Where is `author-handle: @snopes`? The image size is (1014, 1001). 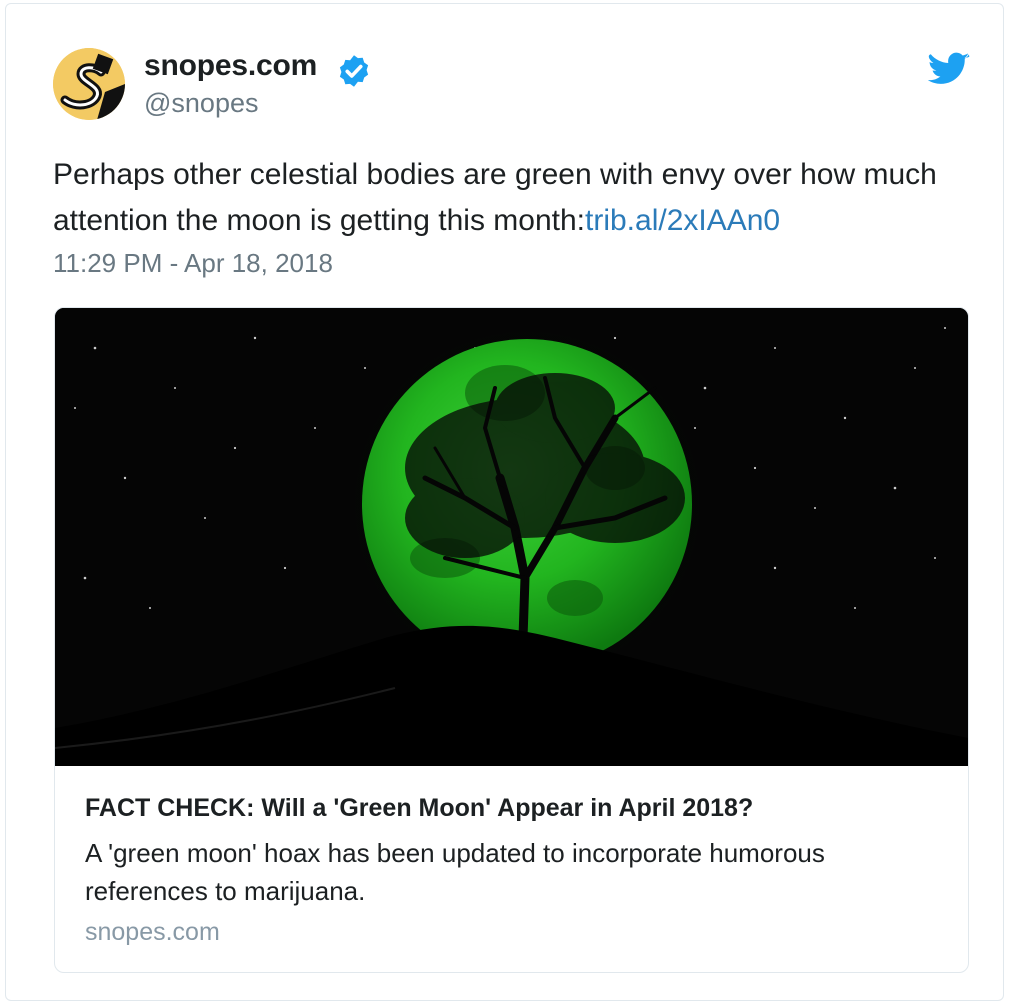 author-handle: @snopes is located at coordinates (201, 103).